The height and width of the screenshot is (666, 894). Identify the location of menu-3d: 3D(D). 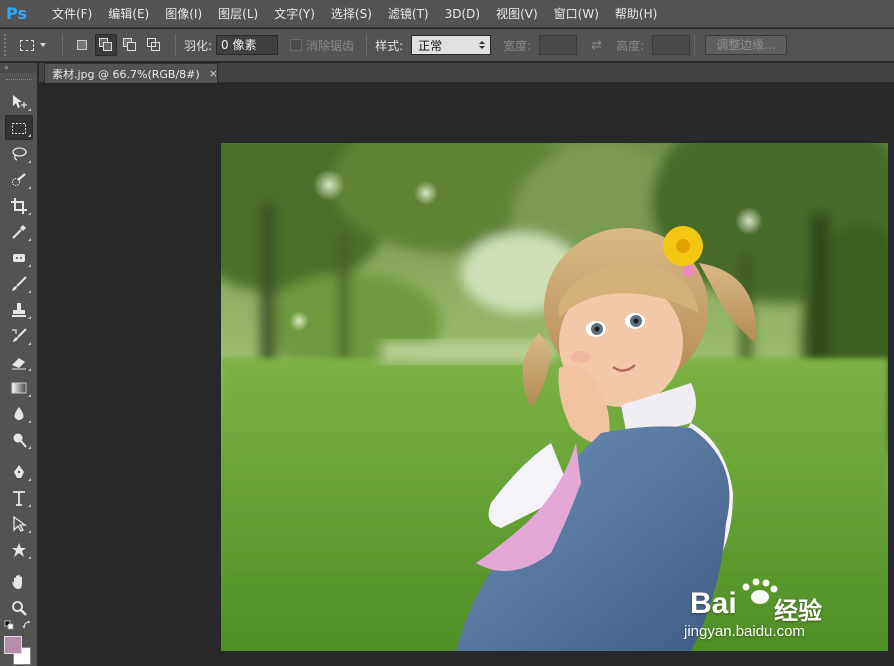
(462, 14).